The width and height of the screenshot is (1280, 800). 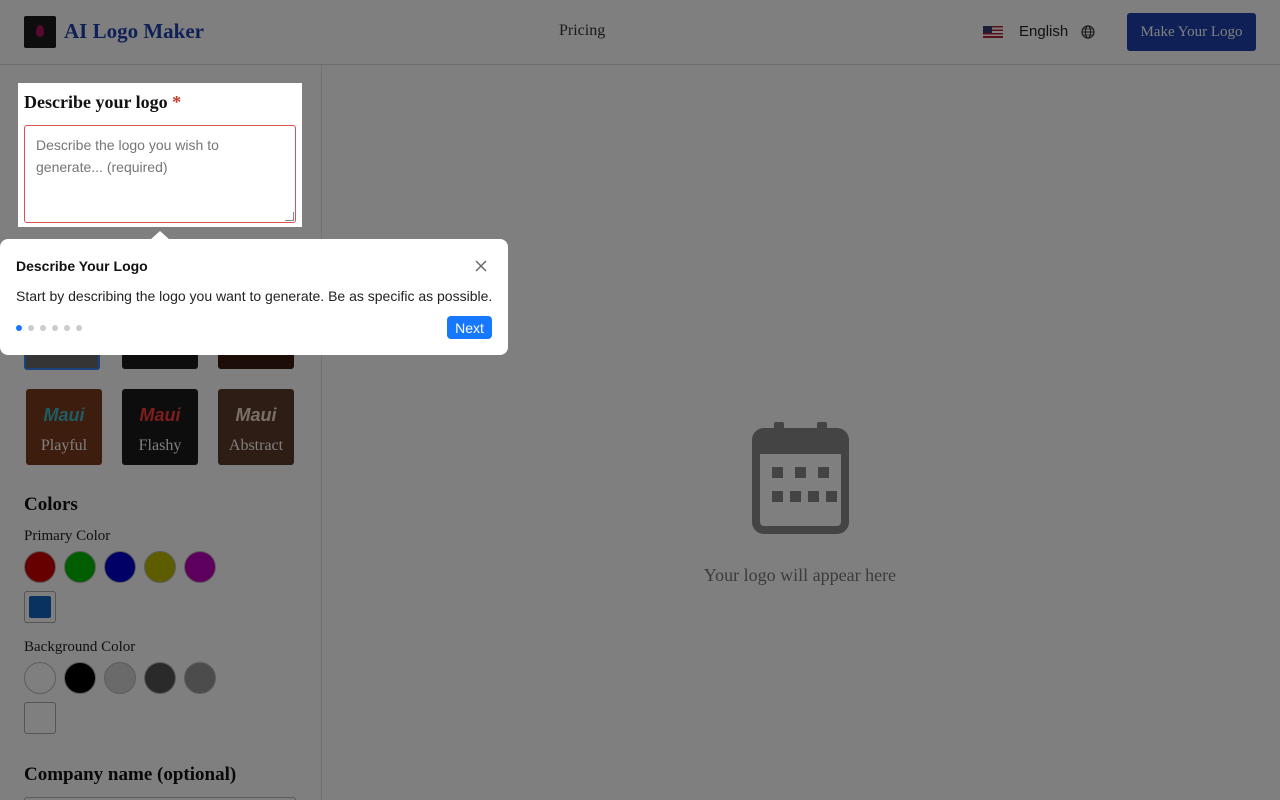 I want to click on describe-logo-title: Describe your logo *, so click(x=102, y=102).